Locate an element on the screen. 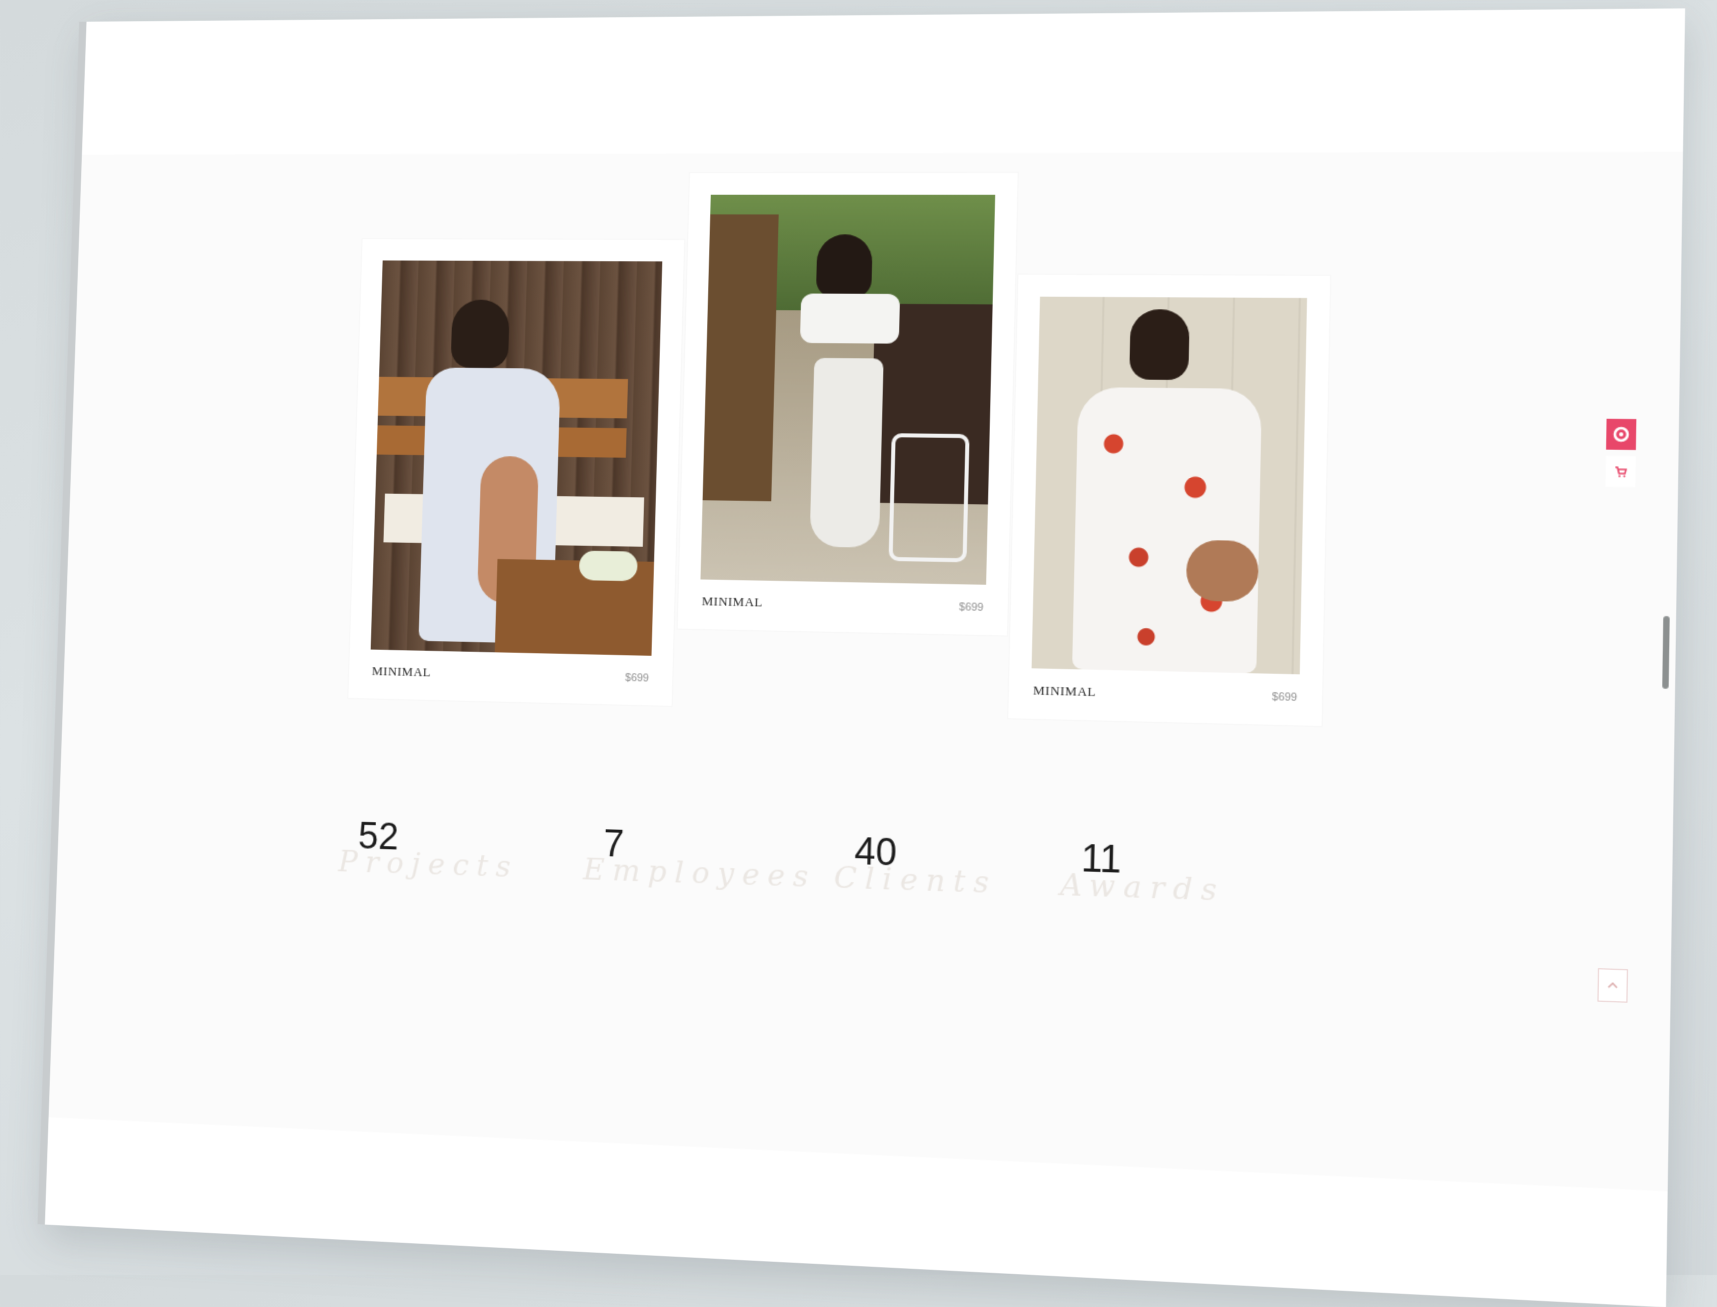 The image size is (1717, 1307). gear-icon is located at coordinates (1621, 434).